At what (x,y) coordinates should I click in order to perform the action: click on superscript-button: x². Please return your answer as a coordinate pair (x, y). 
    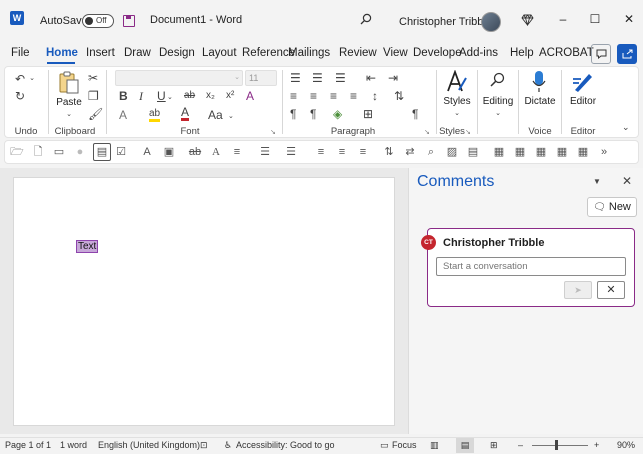
    Looking at the image, I should click on (230, 96).